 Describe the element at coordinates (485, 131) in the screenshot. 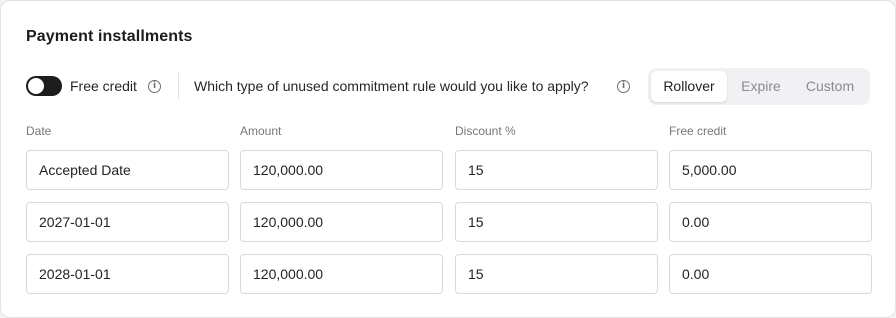

I see `column-header-discount: Discount %` at that location.